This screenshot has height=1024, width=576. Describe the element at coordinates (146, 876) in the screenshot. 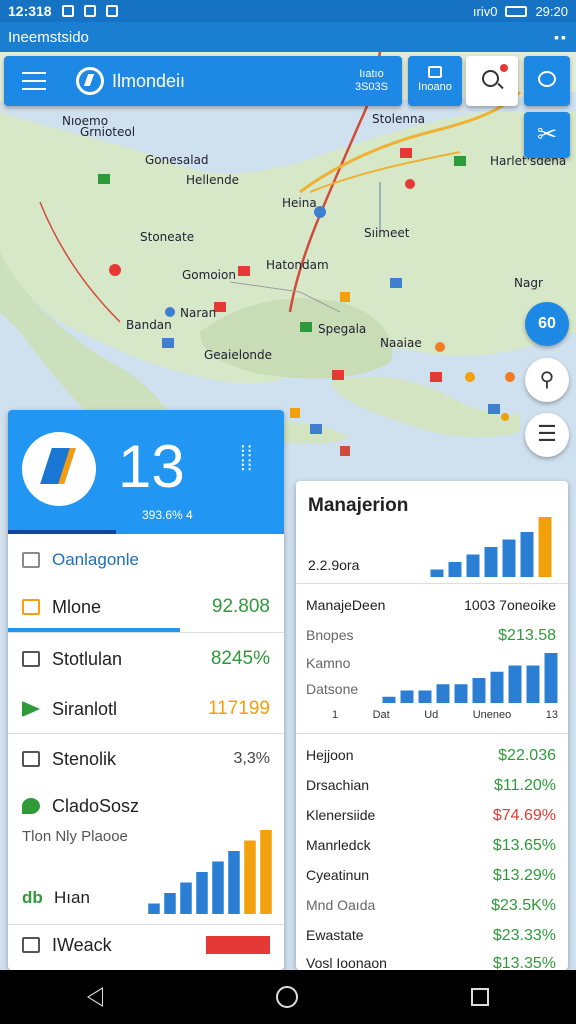

I see `left-mini-chart-area: Tlon Nly Plaooe db Hıan` at that location.